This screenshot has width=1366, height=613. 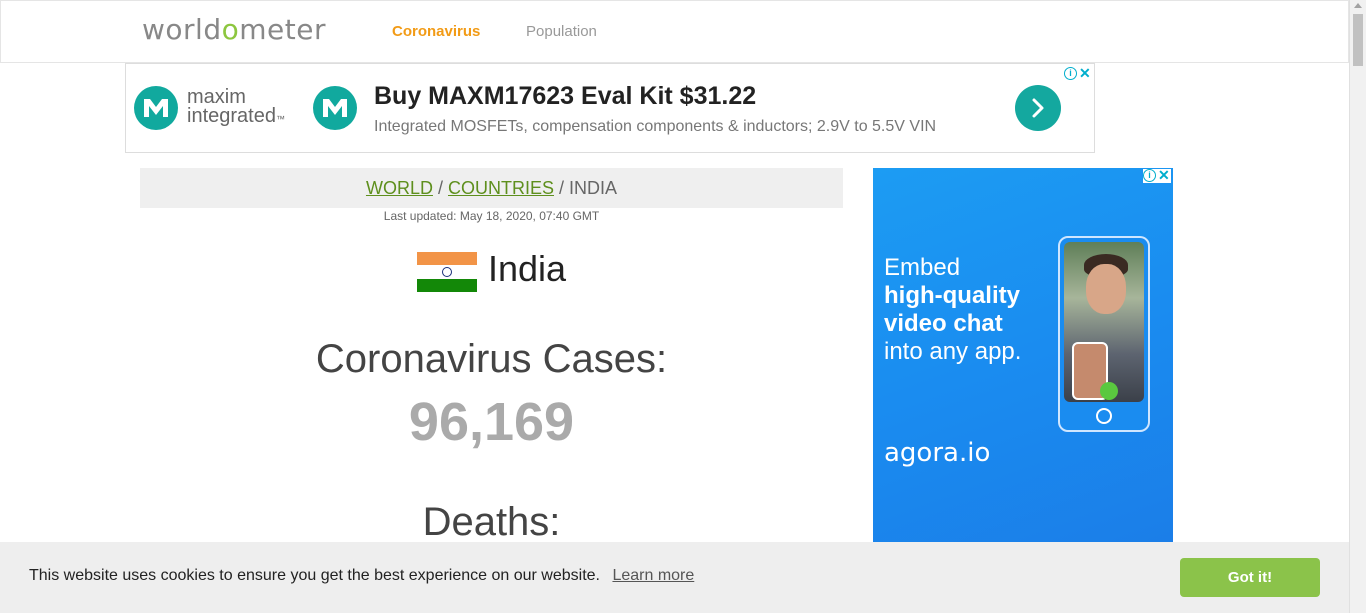 I want to click on breadcrumb-current: INDIA, so click(x=593, y=188).